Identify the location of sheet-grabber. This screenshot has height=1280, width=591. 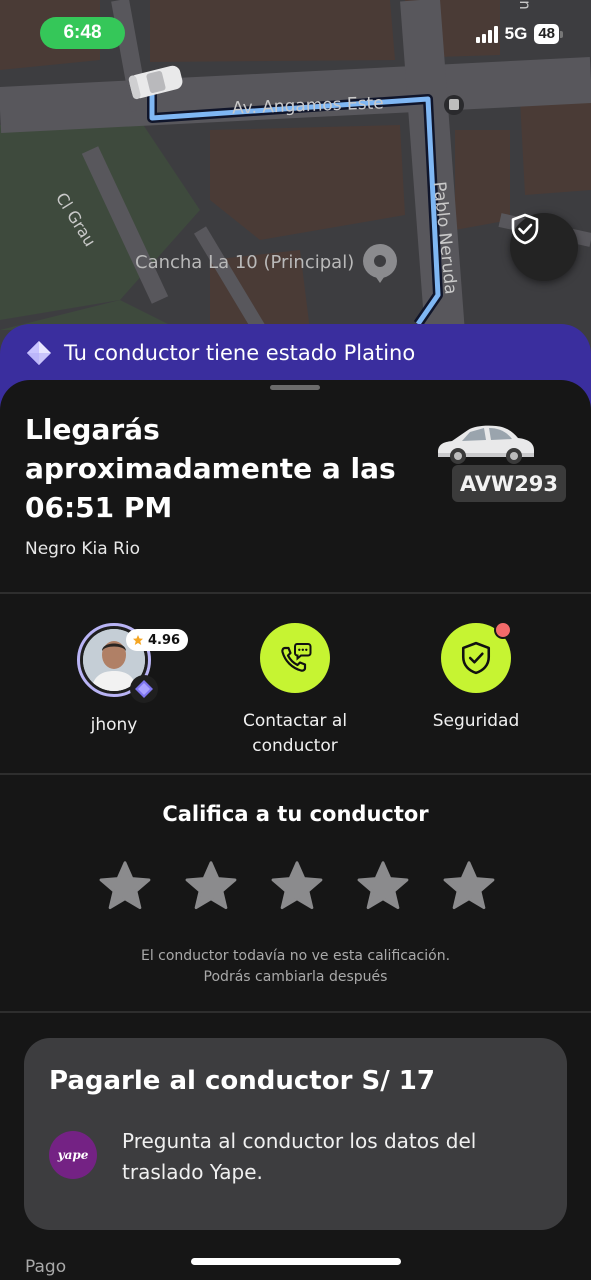
(295, 387).